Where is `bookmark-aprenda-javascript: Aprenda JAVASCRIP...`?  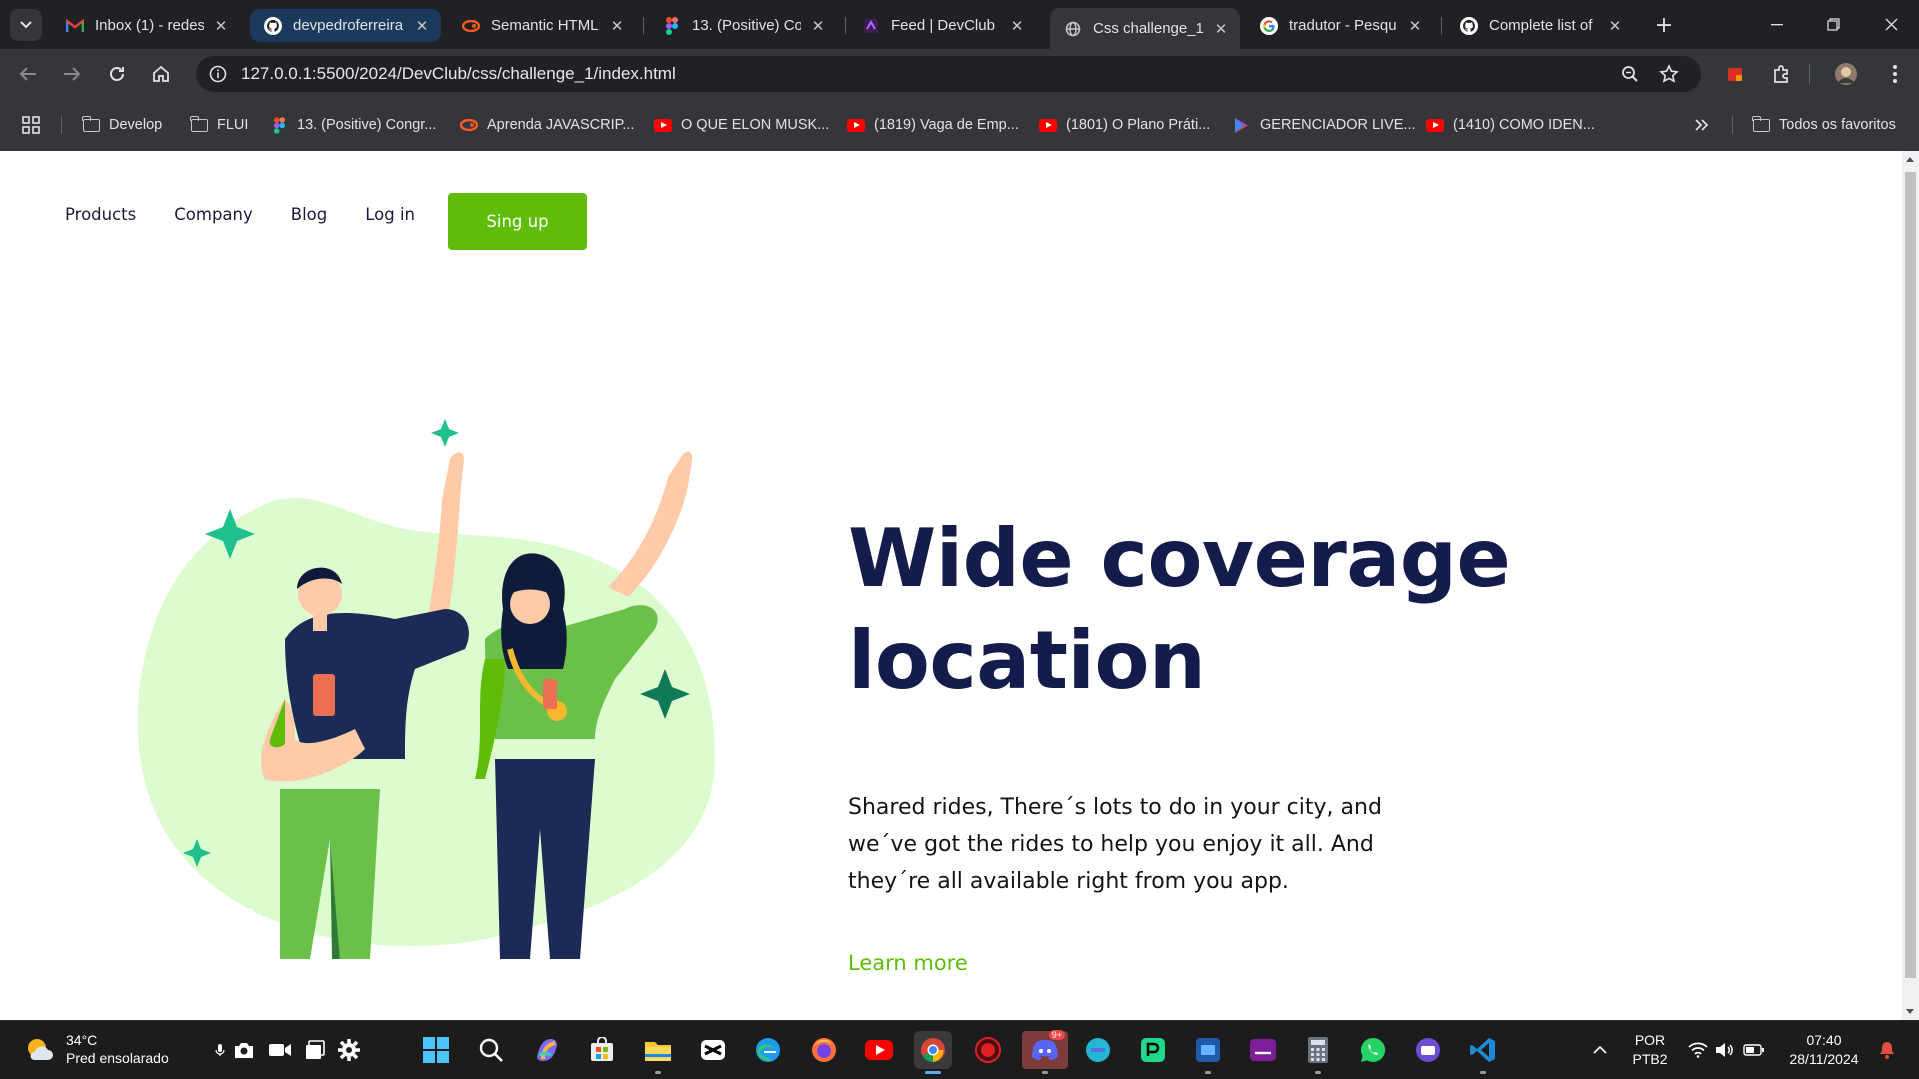
bookmark-aprenda-javascript: Aprenda JAVASCRIP... is located at coordinates (547, 125).